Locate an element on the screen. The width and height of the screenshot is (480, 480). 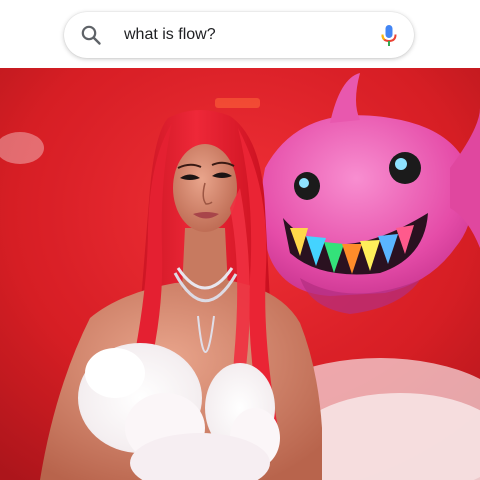
search-bar: what is flow? is located at coordinates (239, 35).